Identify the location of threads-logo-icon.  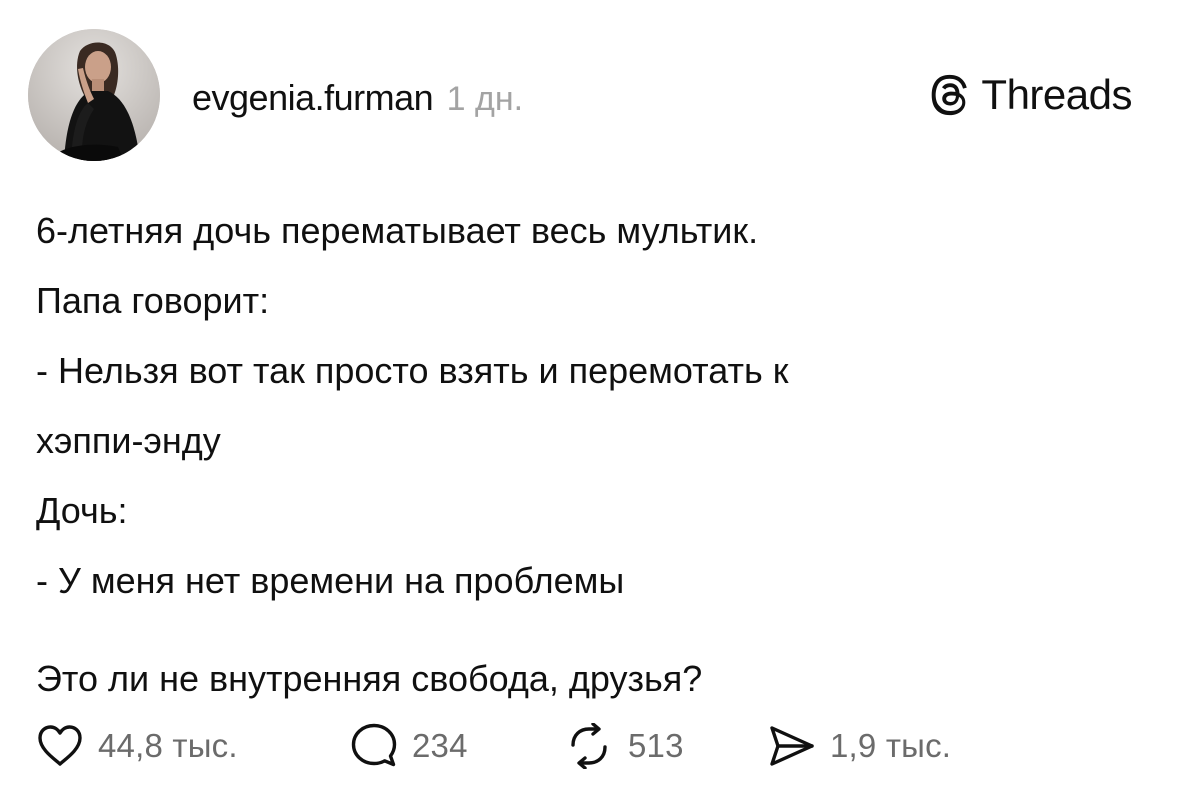
(950, 95).